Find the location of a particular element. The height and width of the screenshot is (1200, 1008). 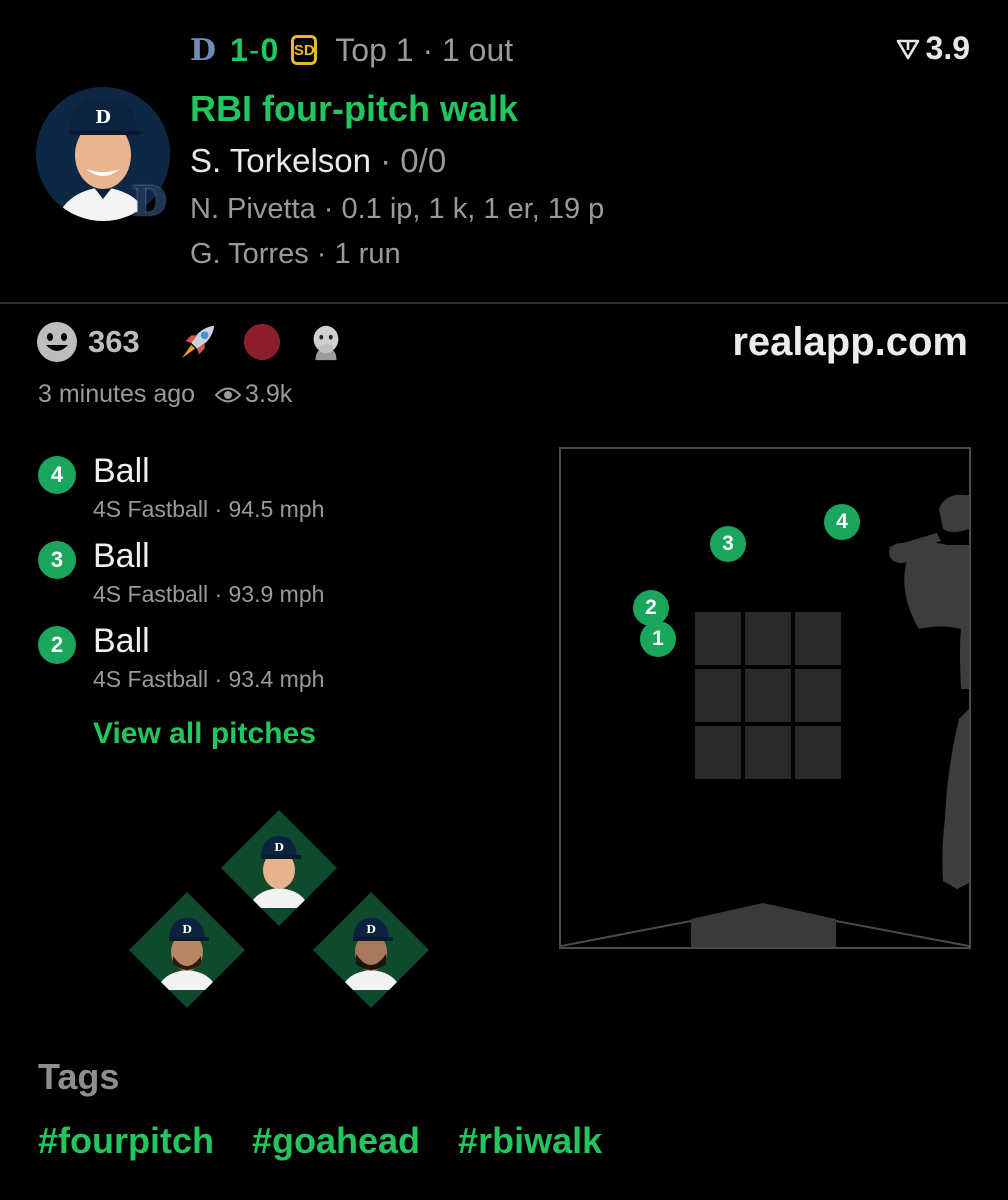

tigers-logo-icon: D is located at coordinates (203, 50).